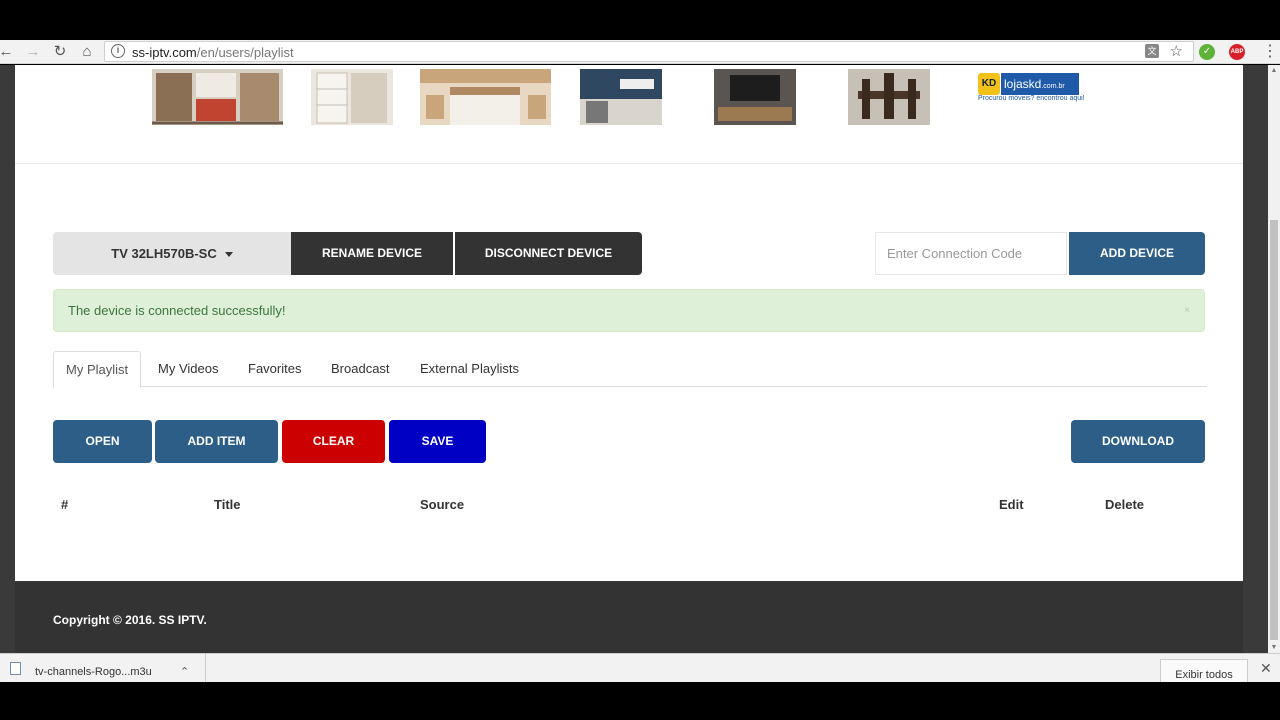 The width and height of the screenshot is (1280, 720). I want to click on disconnect-device-button: DISCONNECT DEVICE, so click(548, 253).